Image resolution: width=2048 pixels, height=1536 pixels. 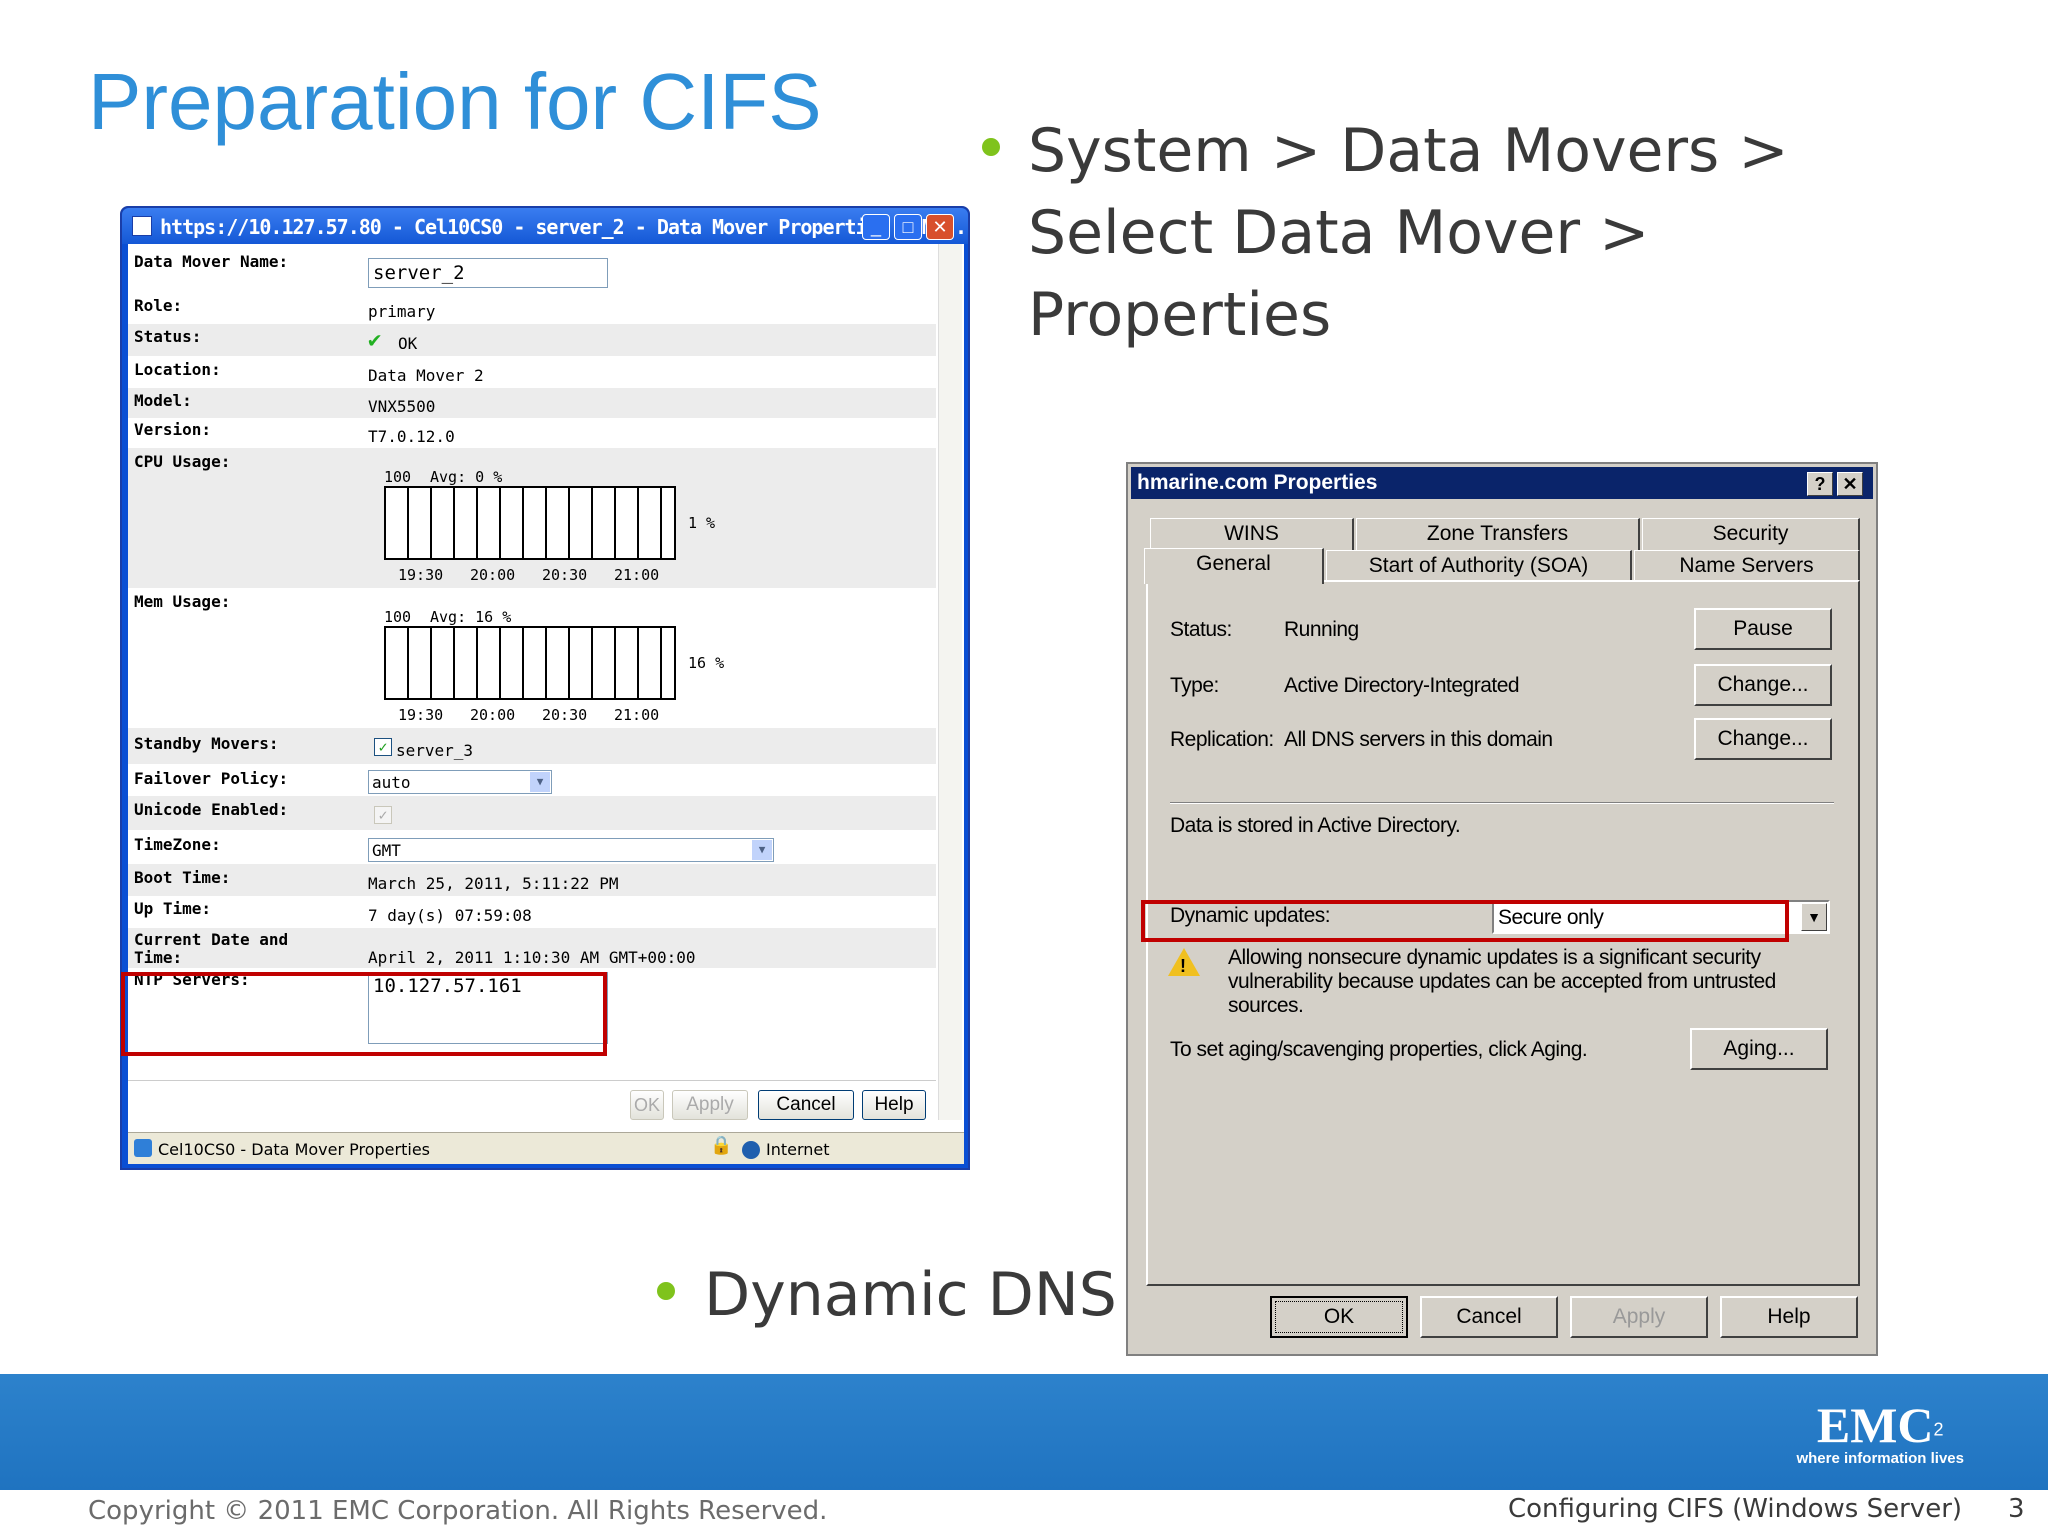 I want to click on cpu-chart-time: 20:00, so click(x=493, y=575).